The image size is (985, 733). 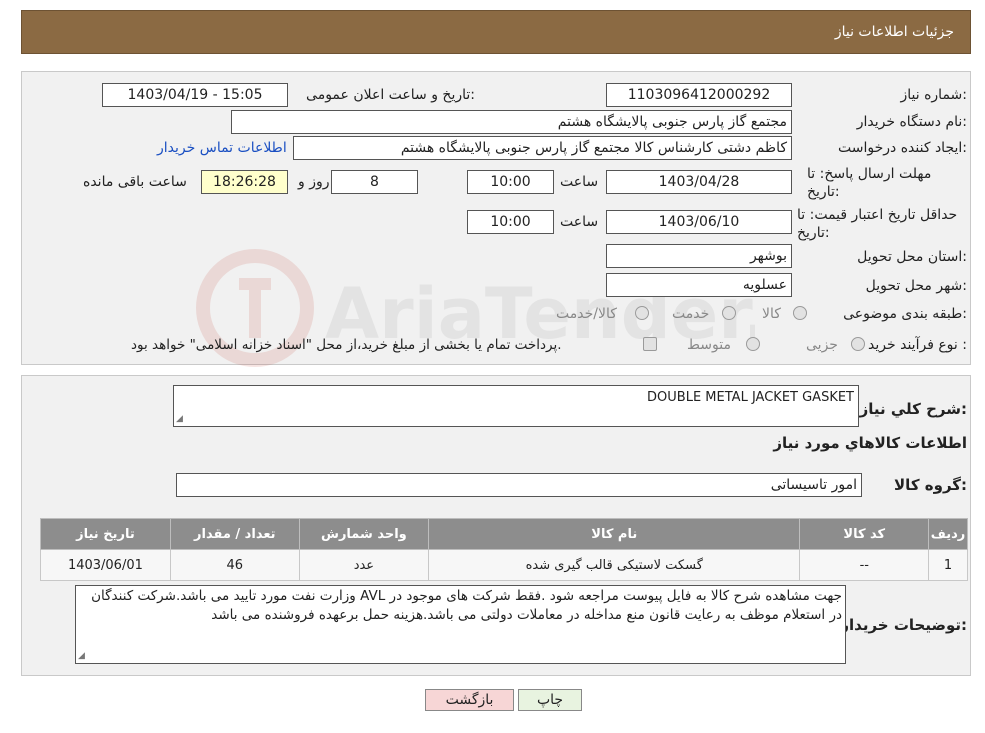 I want to click on category-radio-goods, so click(x=800, y=313).